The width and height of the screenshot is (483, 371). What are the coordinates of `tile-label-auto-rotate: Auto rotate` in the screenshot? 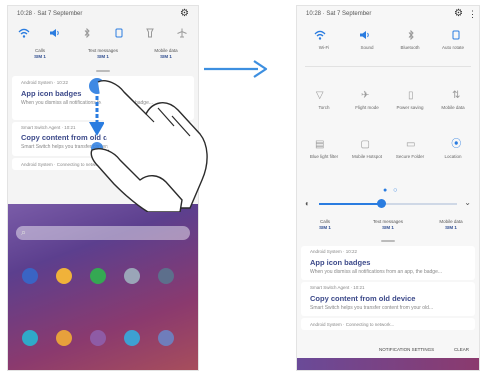 It's located at (452, 47).